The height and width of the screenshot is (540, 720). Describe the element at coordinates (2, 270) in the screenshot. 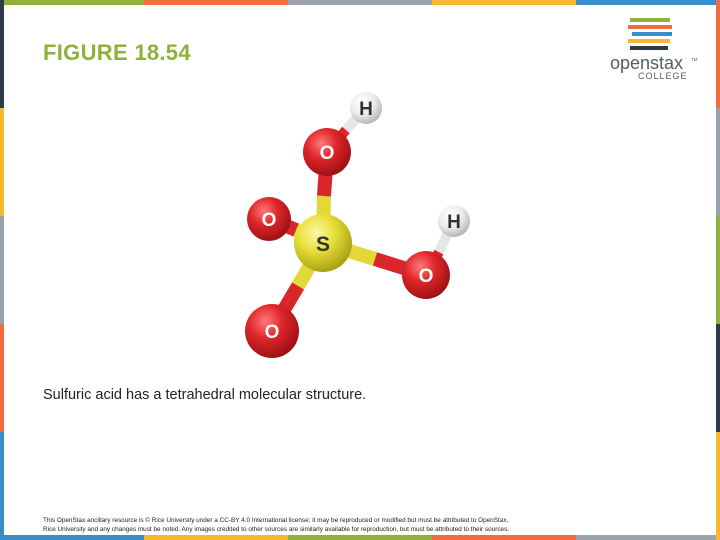

I see `frame-left-border` at that location.